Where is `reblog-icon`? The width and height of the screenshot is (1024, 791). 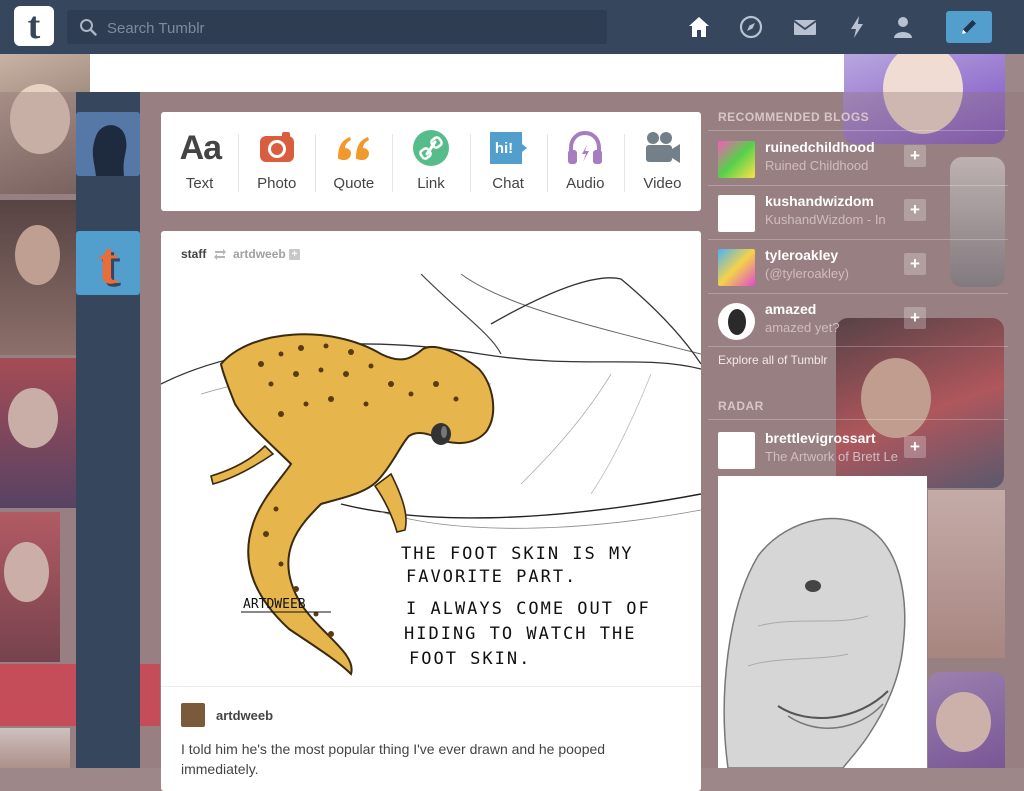 reblog-icon is located at coordinates (219, 255).